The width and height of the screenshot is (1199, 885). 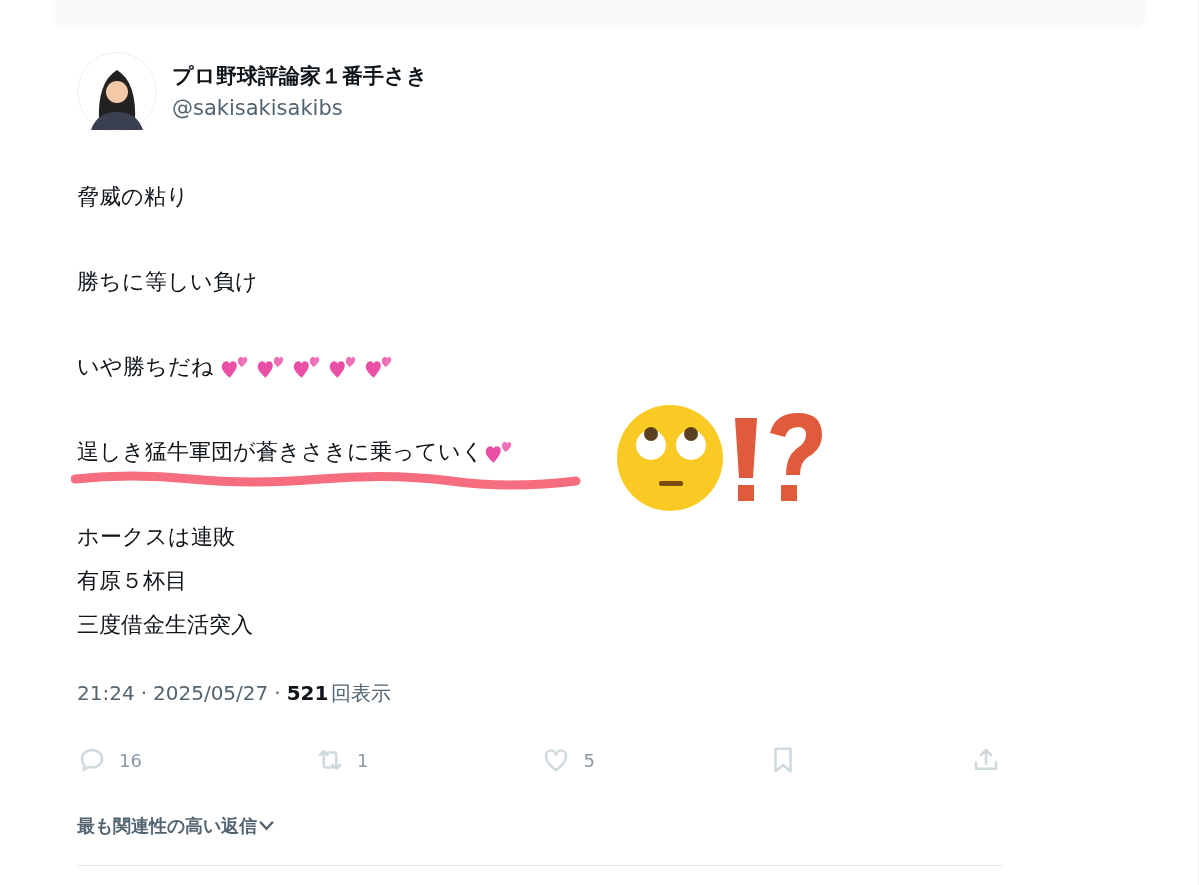 I want to click on tweet-text: 勝ちに等しい負け, so click(x=167, y=282).